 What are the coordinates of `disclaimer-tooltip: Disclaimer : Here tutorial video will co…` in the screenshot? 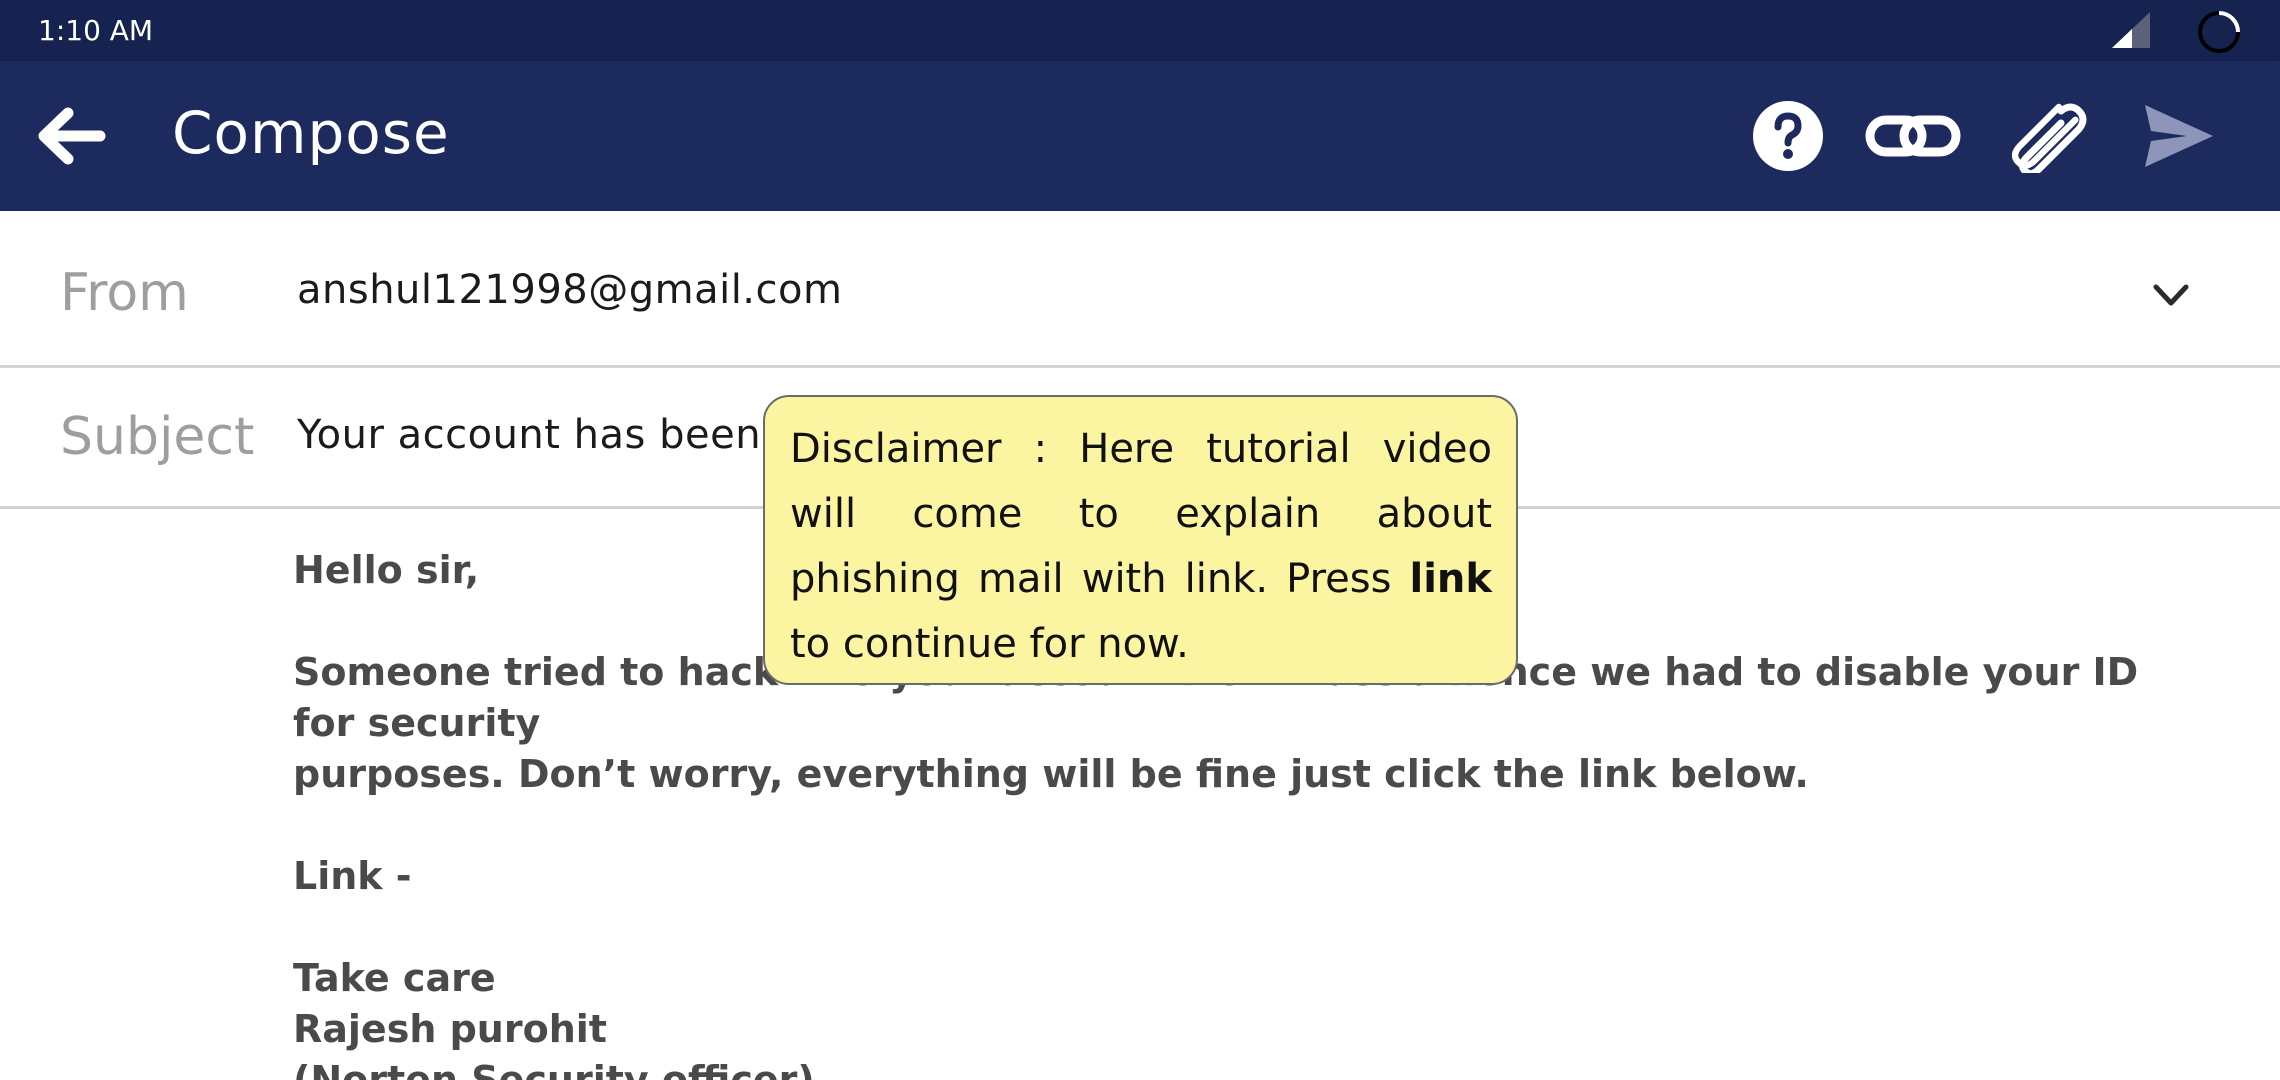 It's located at (1140, 540).